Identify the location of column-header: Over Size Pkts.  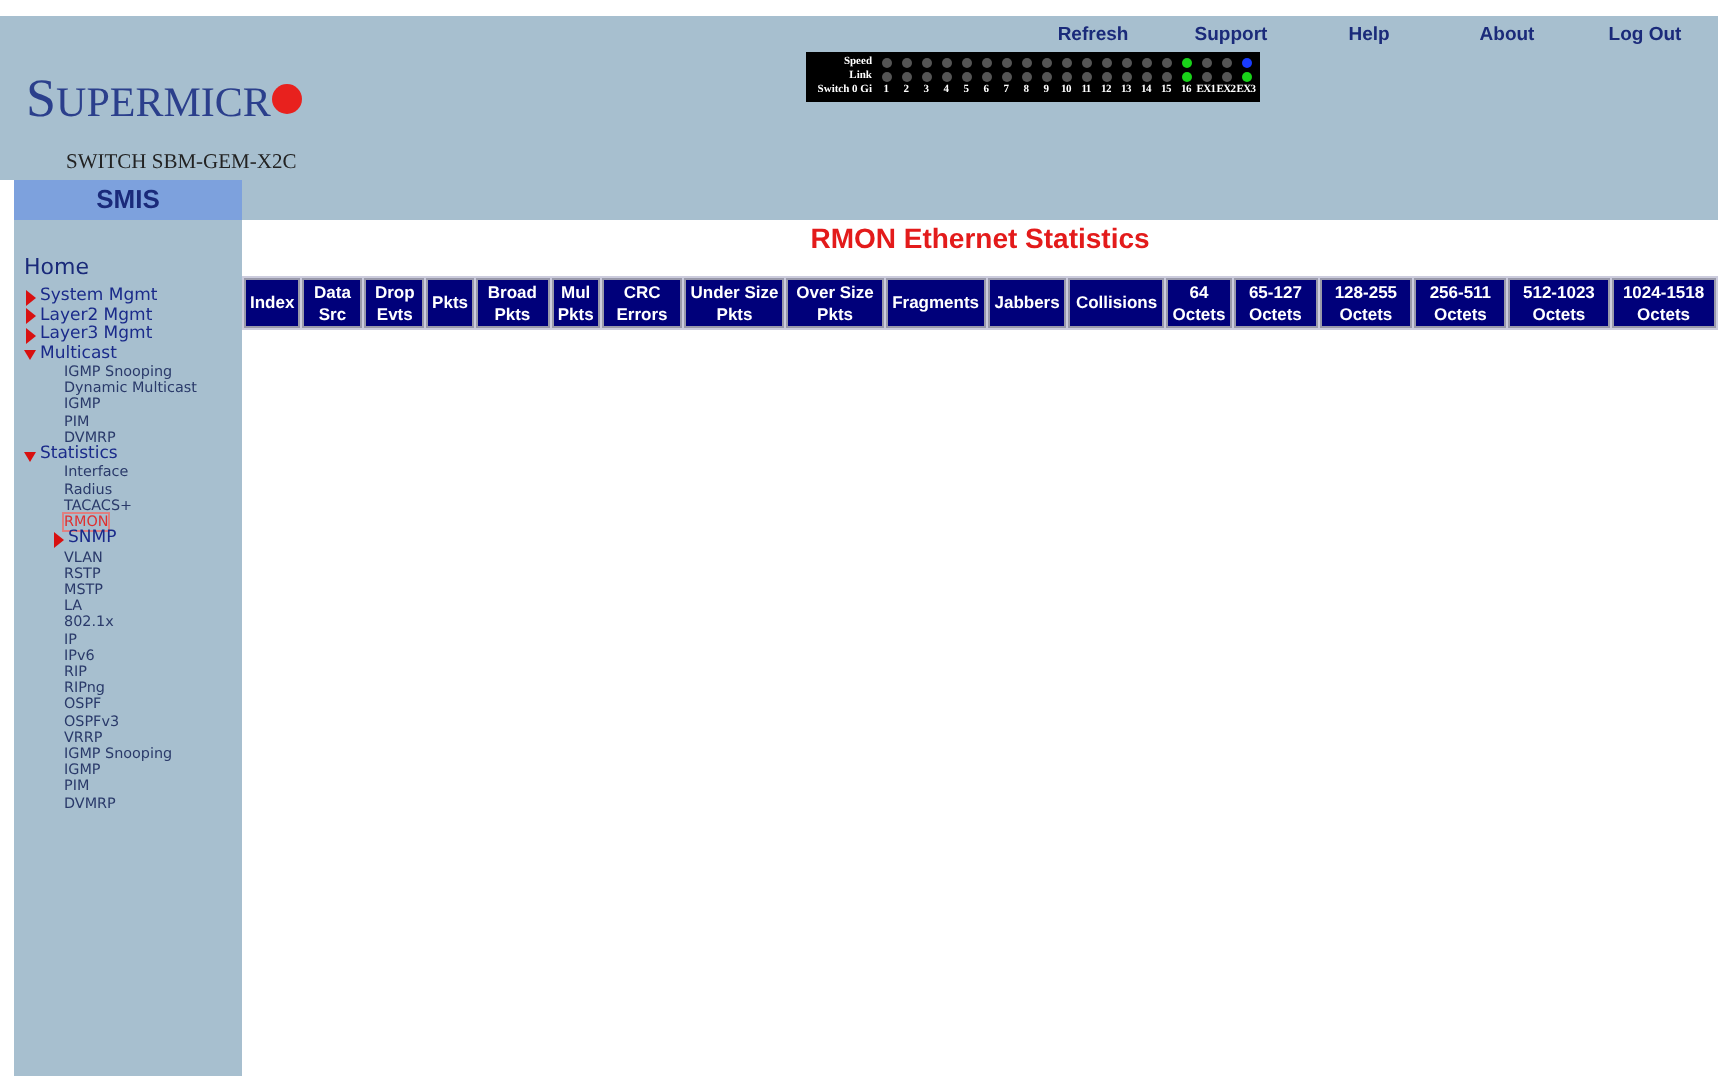
(835, 303).